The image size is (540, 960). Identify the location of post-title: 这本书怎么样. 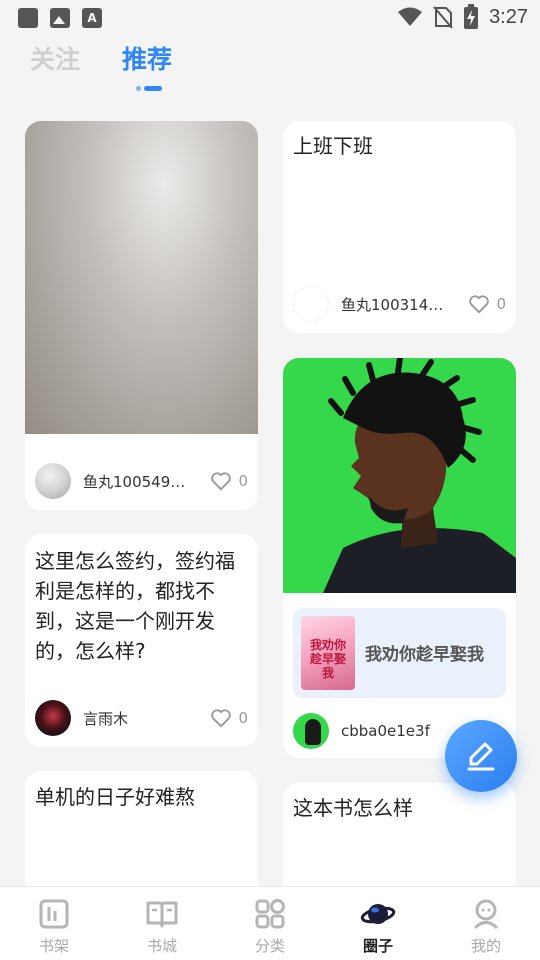
(353, 808).